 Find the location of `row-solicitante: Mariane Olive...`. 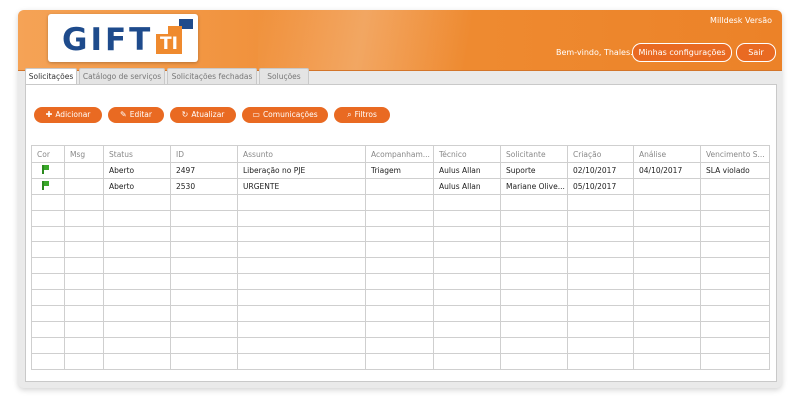

row-solicitante: Mariane Olive... is located at coordinates (534, 186).